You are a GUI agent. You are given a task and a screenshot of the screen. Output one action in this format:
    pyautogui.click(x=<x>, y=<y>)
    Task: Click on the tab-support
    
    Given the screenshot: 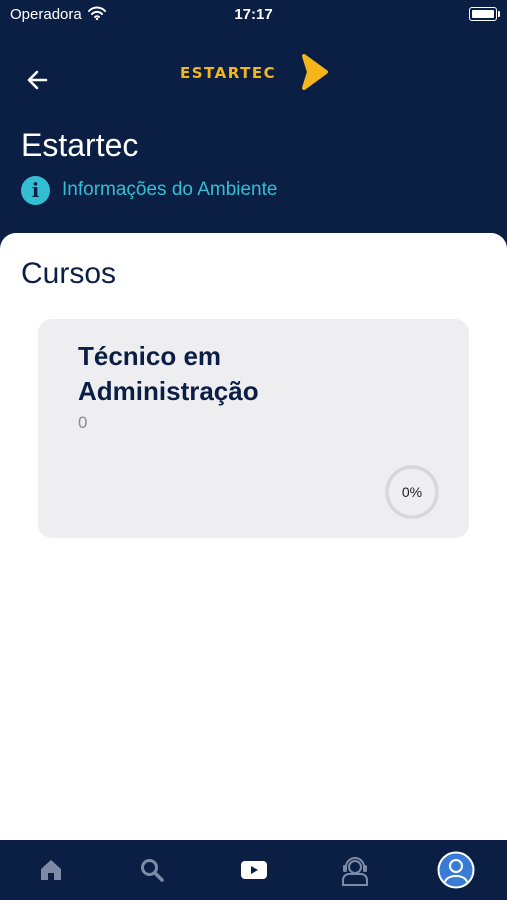 What is the action you would take?
    pyautogui.click(x=354, y=870)
    